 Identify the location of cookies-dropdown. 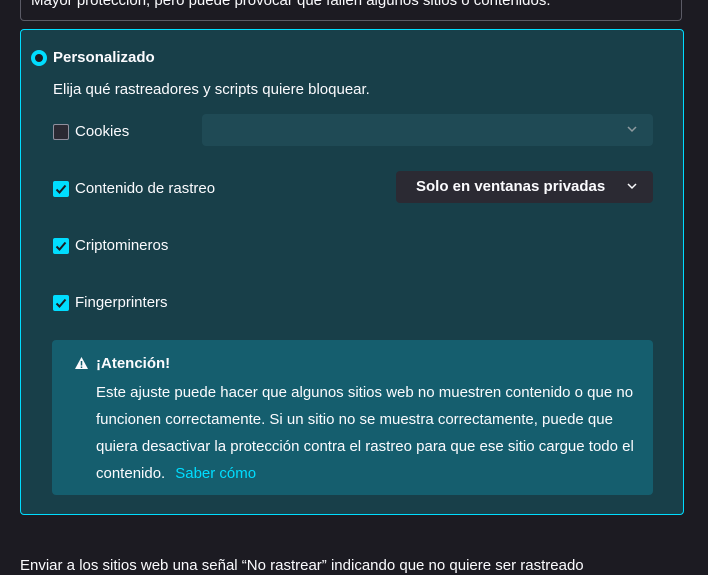
(427, 130).